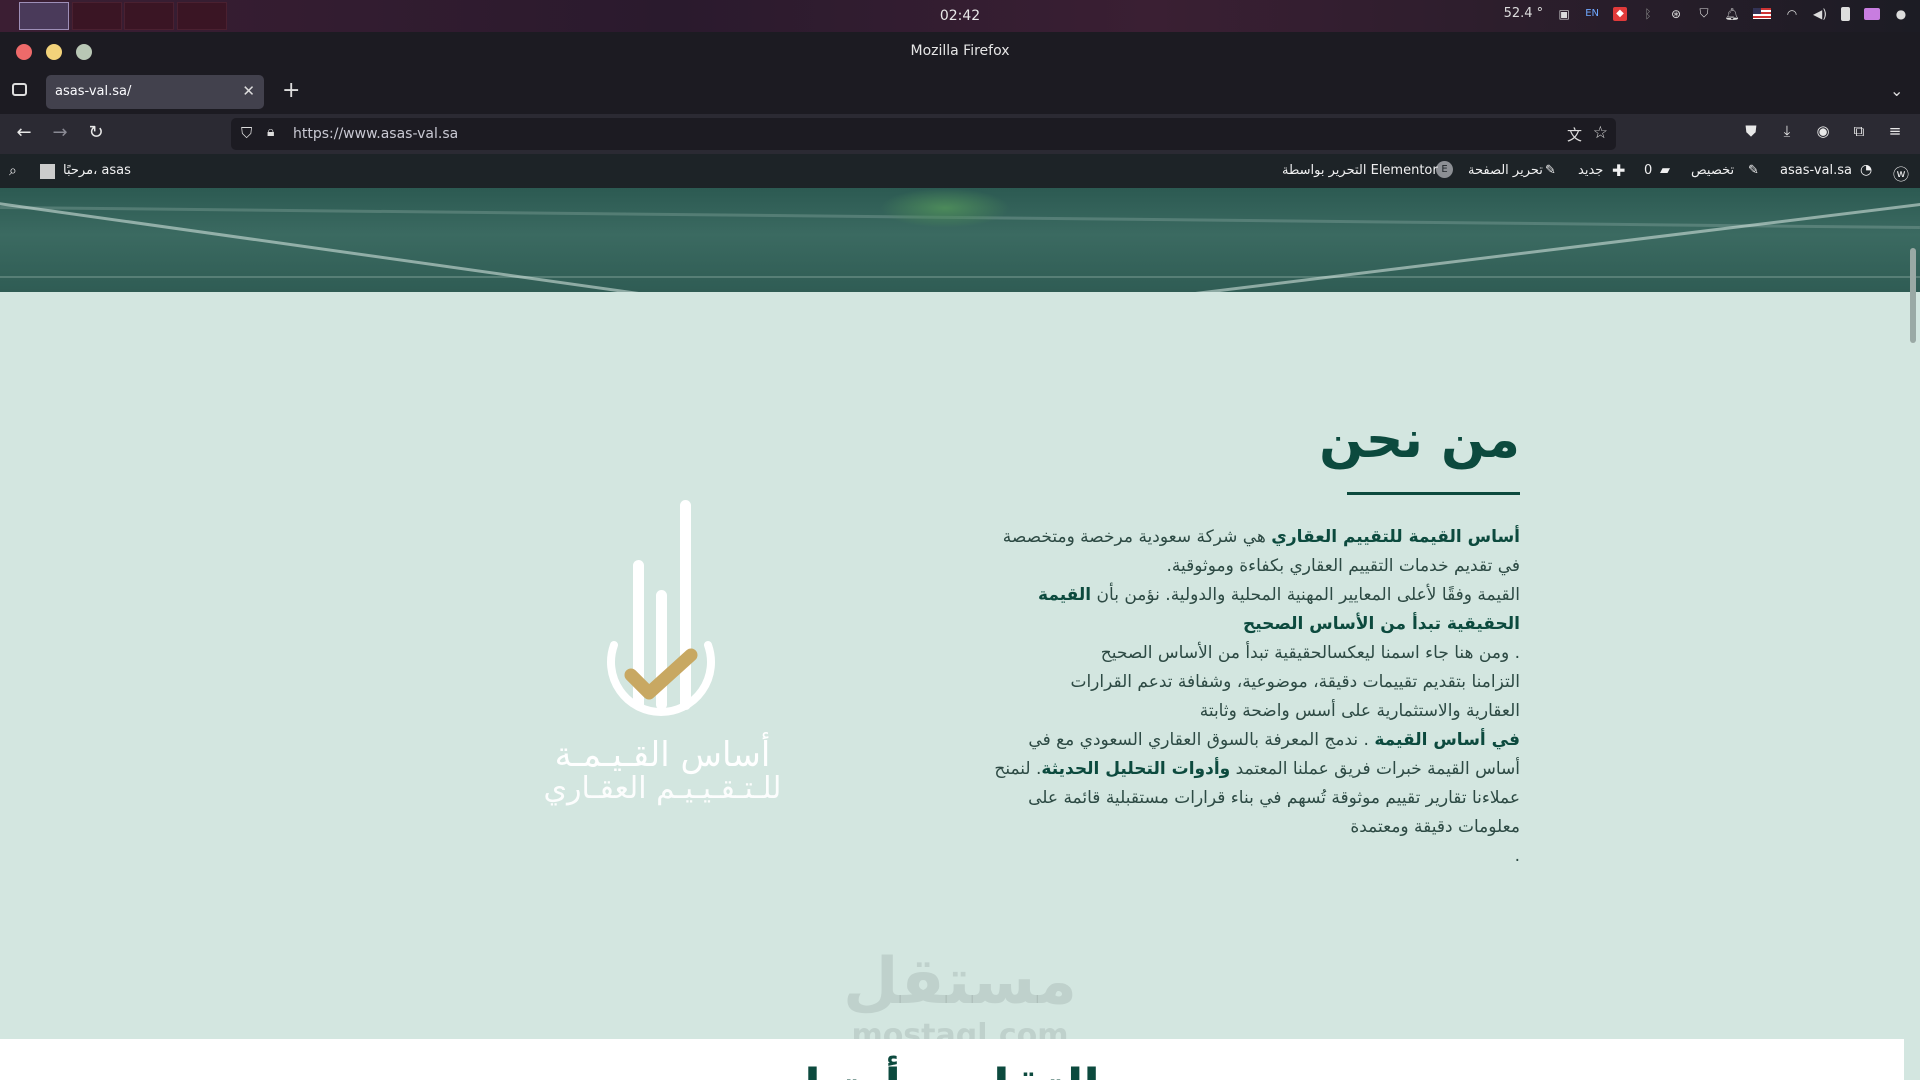 This screenshot has width=1920, height=1080. Describe the element at coordinates (1665, 170) in the screenshot. I see `comment-icon: ▰` at that location.